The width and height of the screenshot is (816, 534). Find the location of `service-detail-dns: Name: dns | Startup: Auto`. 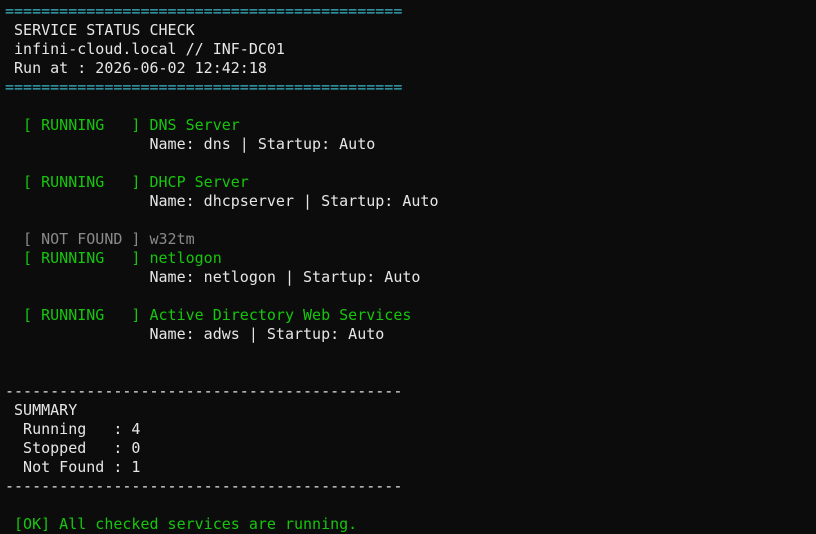

service-detail-dns: Name: dns | Startup: Auto is located at coordinates (190, 144).